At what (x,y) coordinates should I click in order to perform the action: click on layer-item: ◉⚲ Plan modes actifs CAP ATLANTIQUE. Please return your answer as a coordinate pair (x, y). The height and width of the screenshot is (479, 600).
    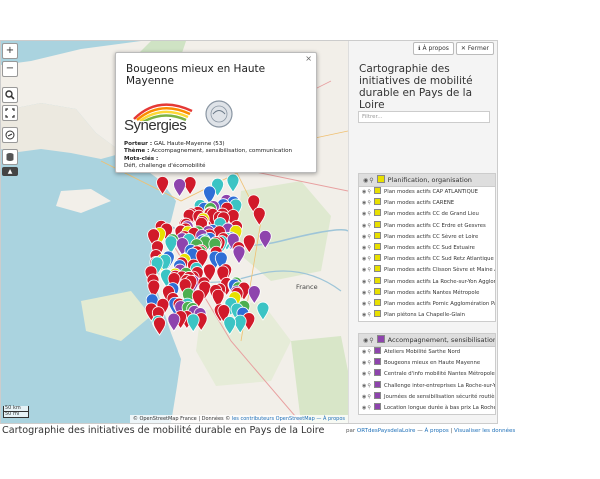
    Looking at the image, I should click on (427, 192).